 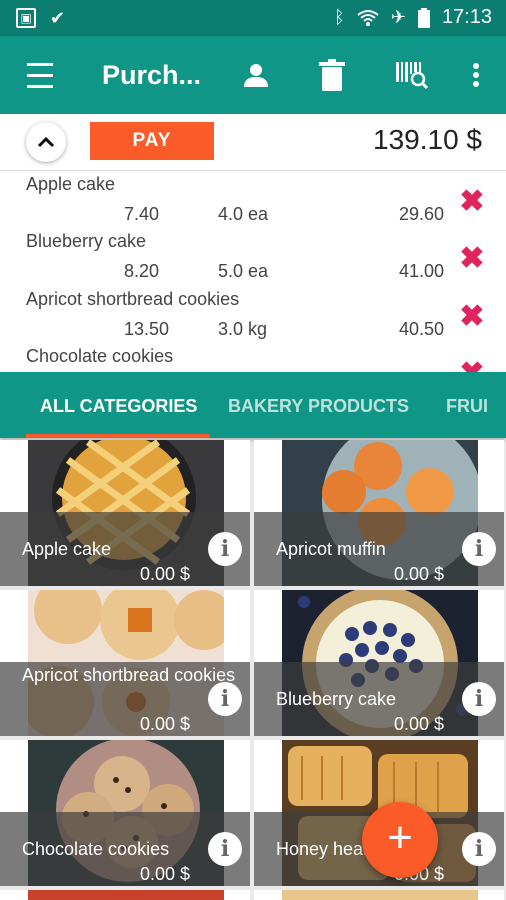 What do you see at coordinates (118, 405) in the screenshot?
I see `tab-all-categories: ALL CATEGORIES` at bounding box center [118, 405].